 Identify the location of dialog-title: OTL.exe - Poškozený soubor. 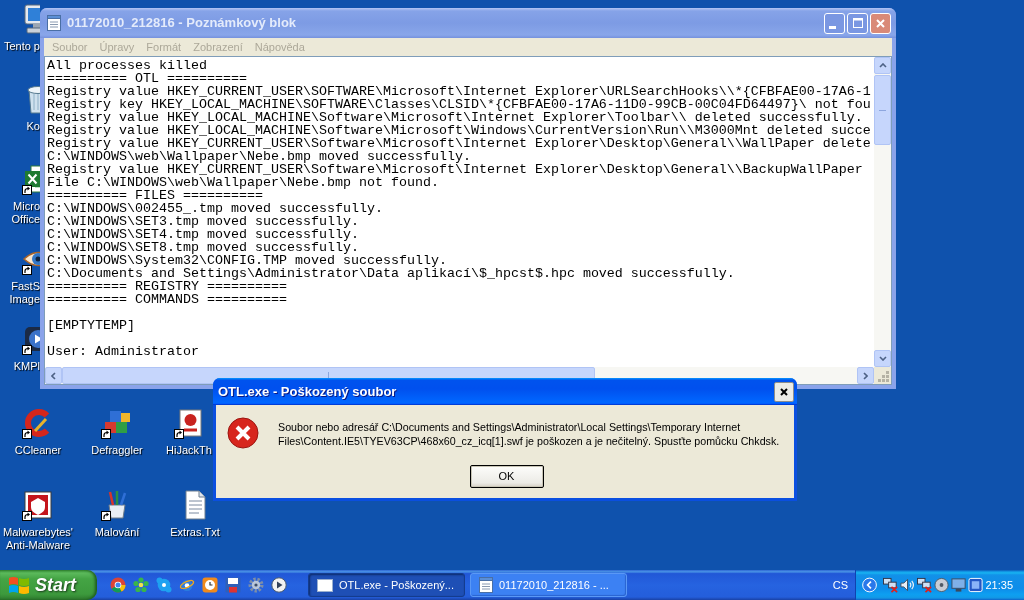
(308, 391).